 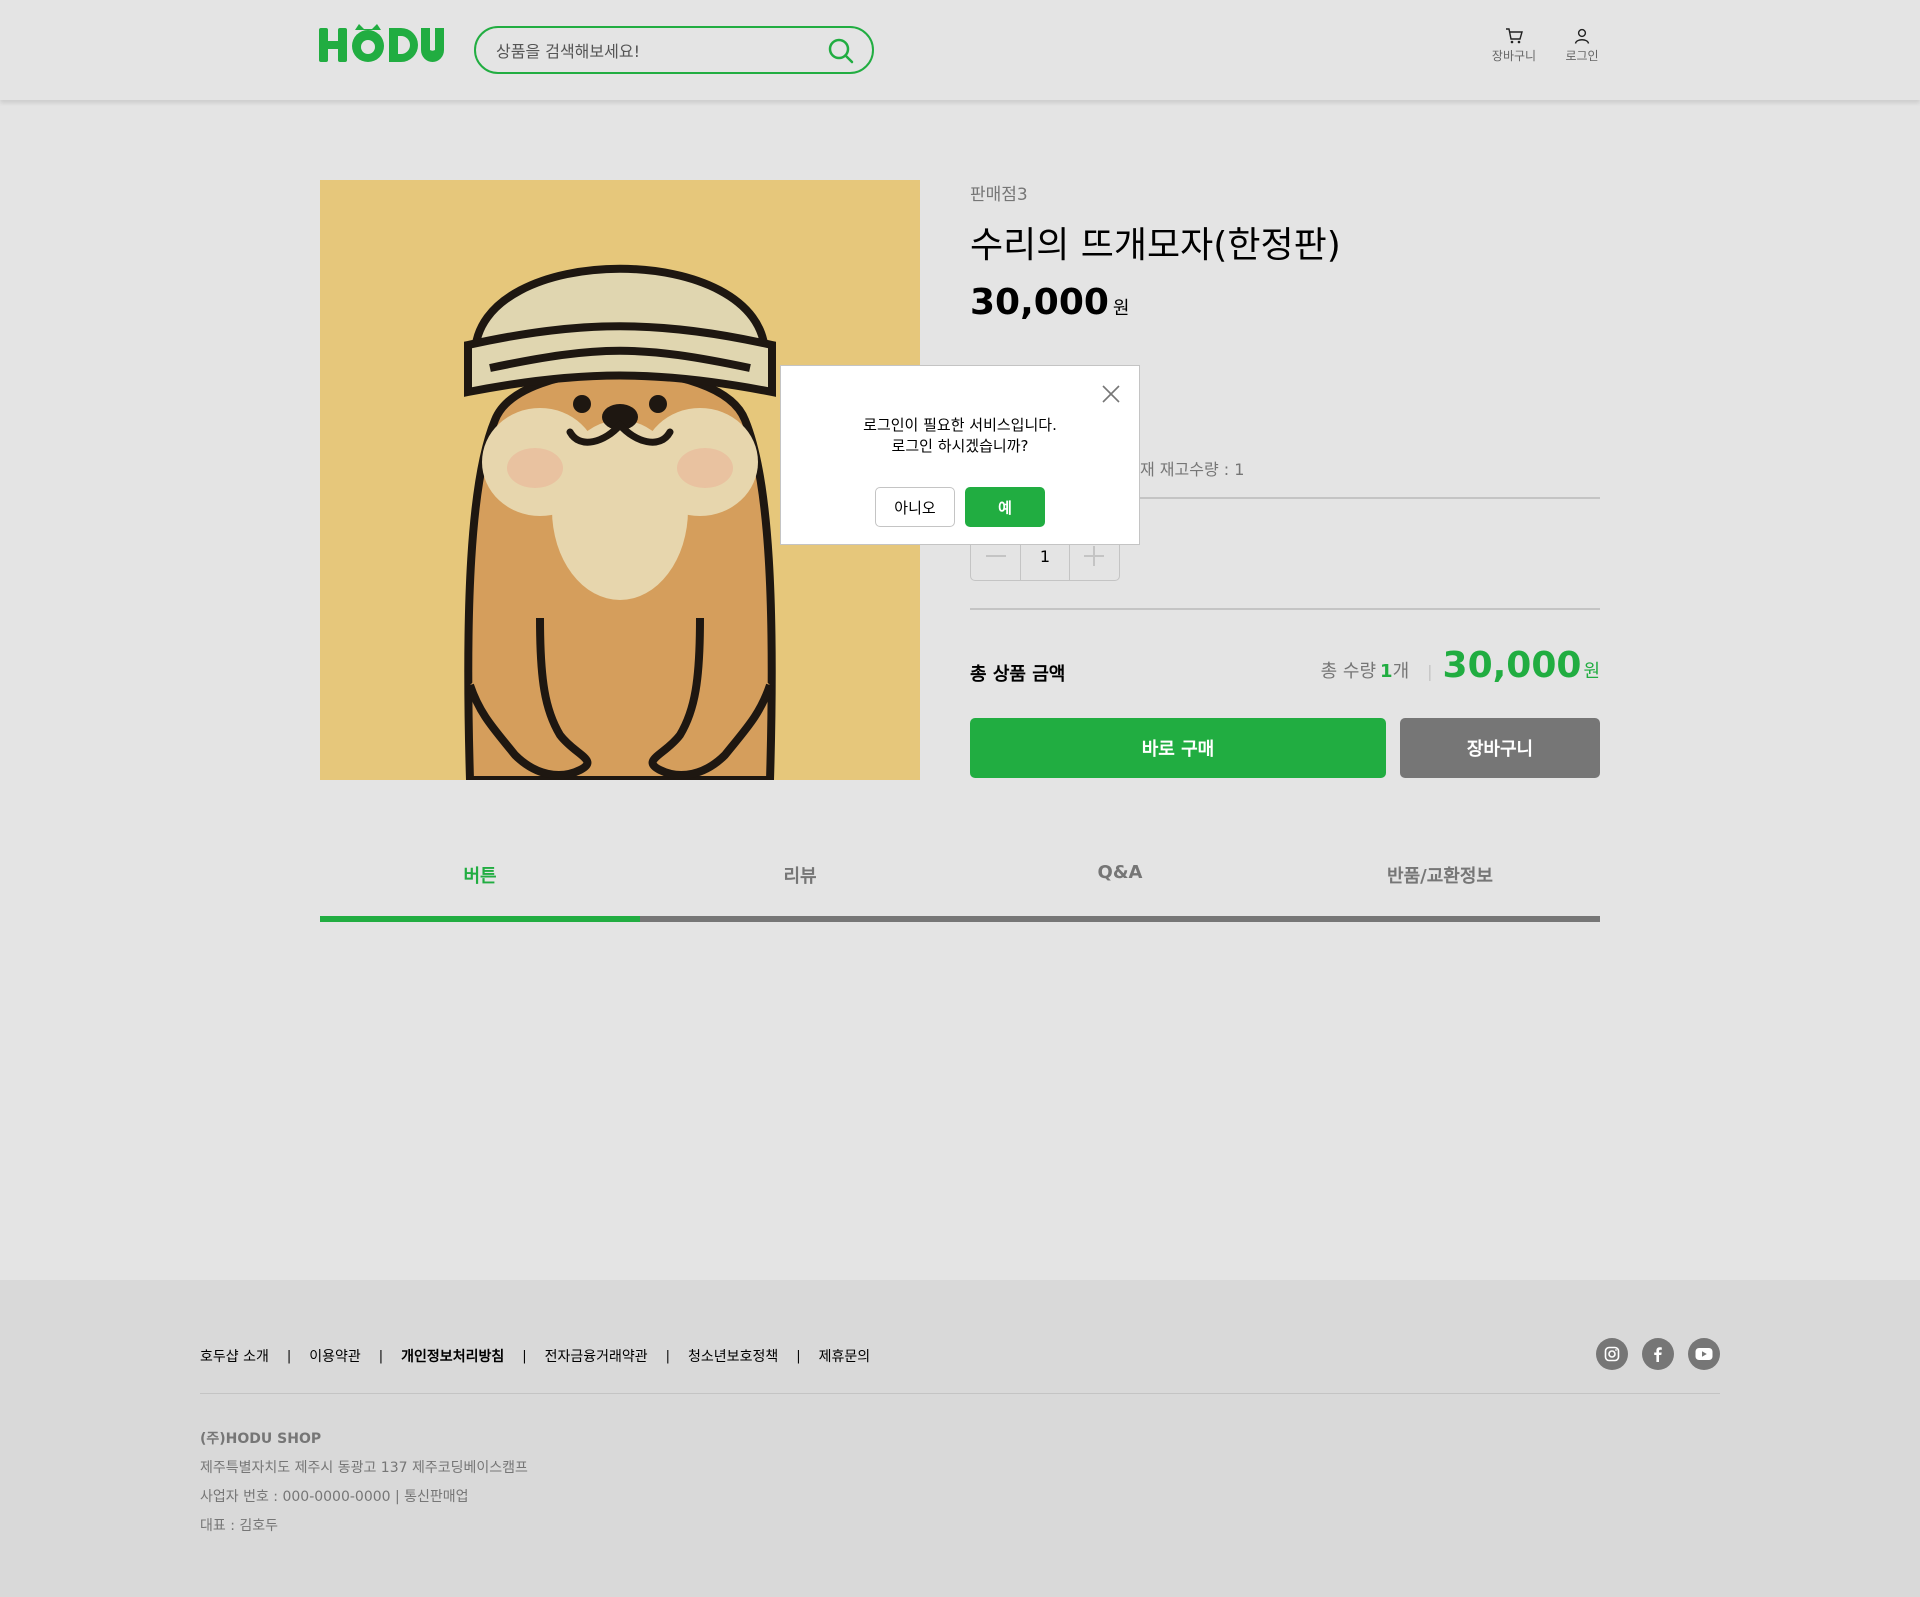 What do you see at coordinates (733, 1356) in the screenshot?
I see `footer-link-youth-policy: 청소년보호정책` at bounding box center [733, 1356].